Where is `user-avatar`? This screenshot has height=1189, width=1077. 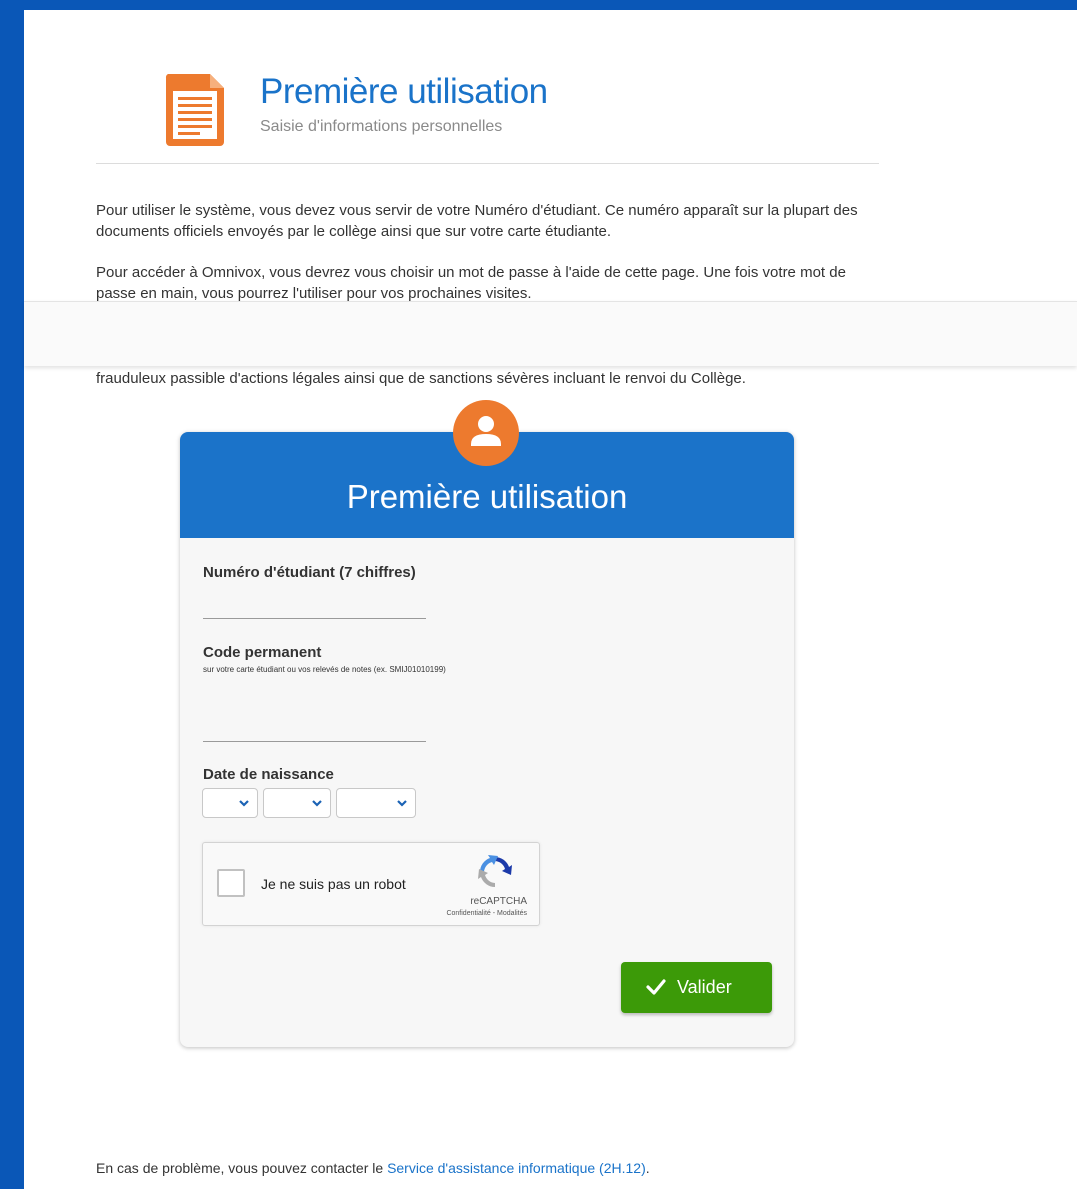 user-avatar is located at coordinates (486, 433).